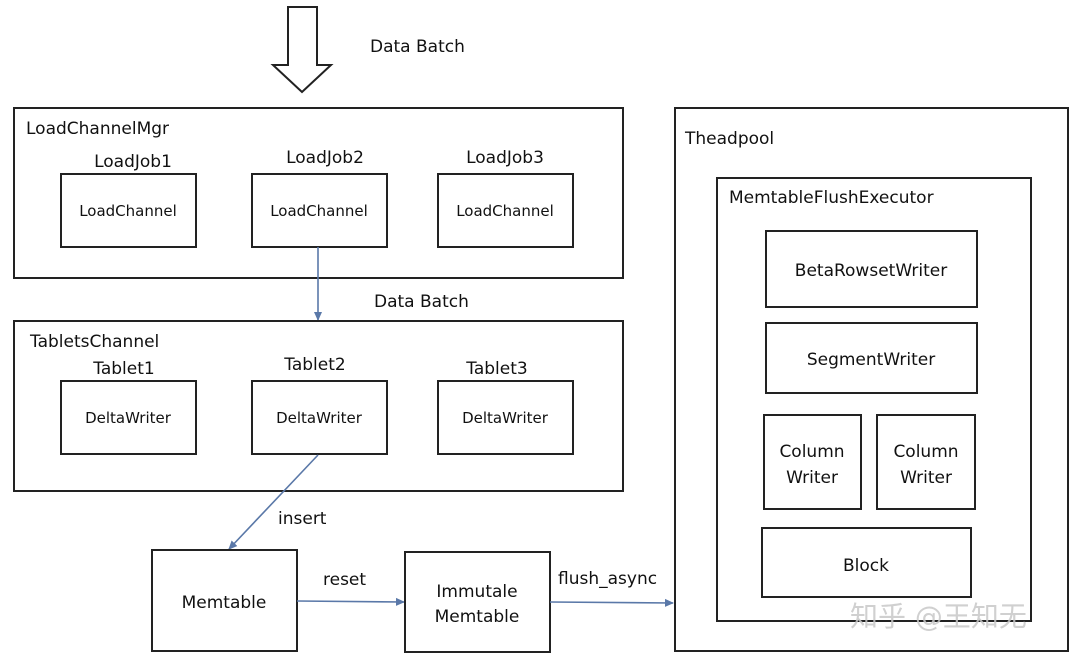 This screenshot has height=661, width=1080. What do you see at coordinates (477, 617) in the screenshot?
I see `immutable-memtable-label: Memtable` at bounding box center [477, 617].